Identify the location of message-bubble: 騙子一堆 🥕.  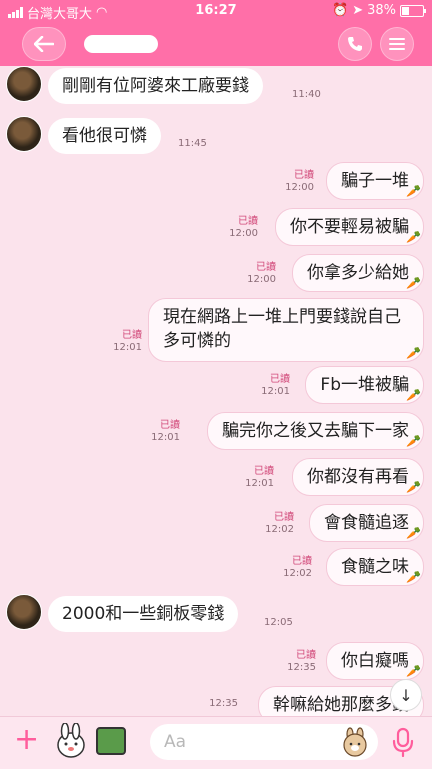
(375, 181).